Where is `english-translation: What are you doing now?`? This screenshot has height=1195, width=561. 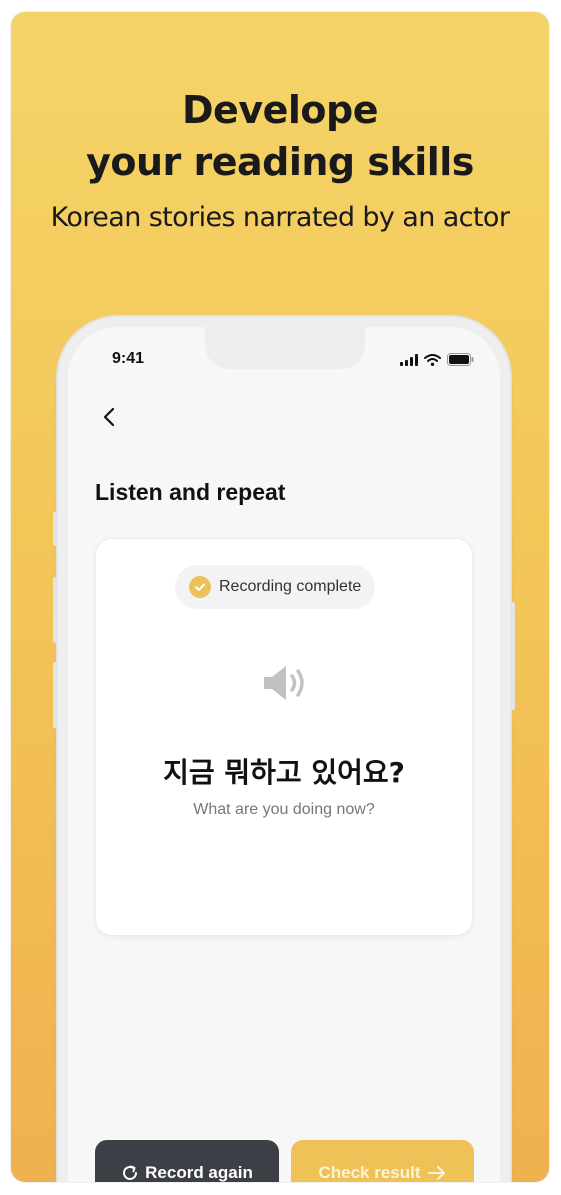 english-translation: What are you doing now? is located at coordinates (284, 809).